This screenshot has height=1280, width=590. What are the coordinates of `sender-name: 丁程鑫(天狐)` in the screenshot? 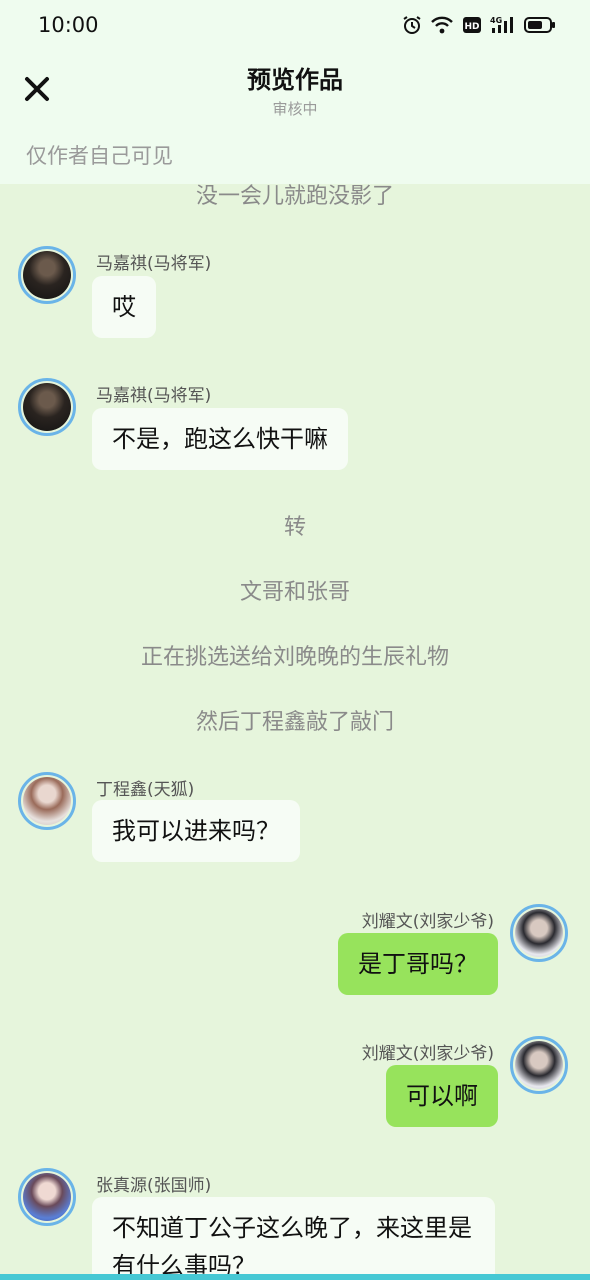 It's located at (145, 790).